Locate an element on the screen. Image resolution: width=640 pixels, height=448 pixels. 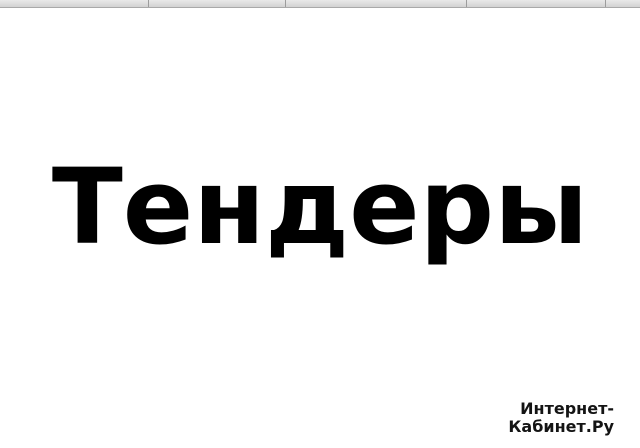
watermark-line-1: Интернет- is located at coordinates (567, 408).